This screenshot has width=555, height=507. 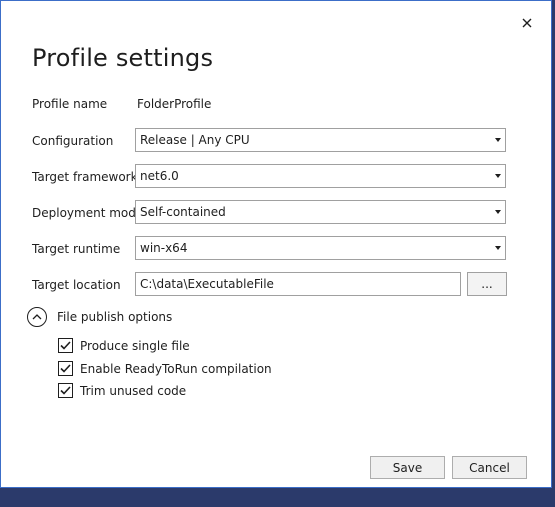 I want to click on save-button: Save, so click(x=407, y=467).